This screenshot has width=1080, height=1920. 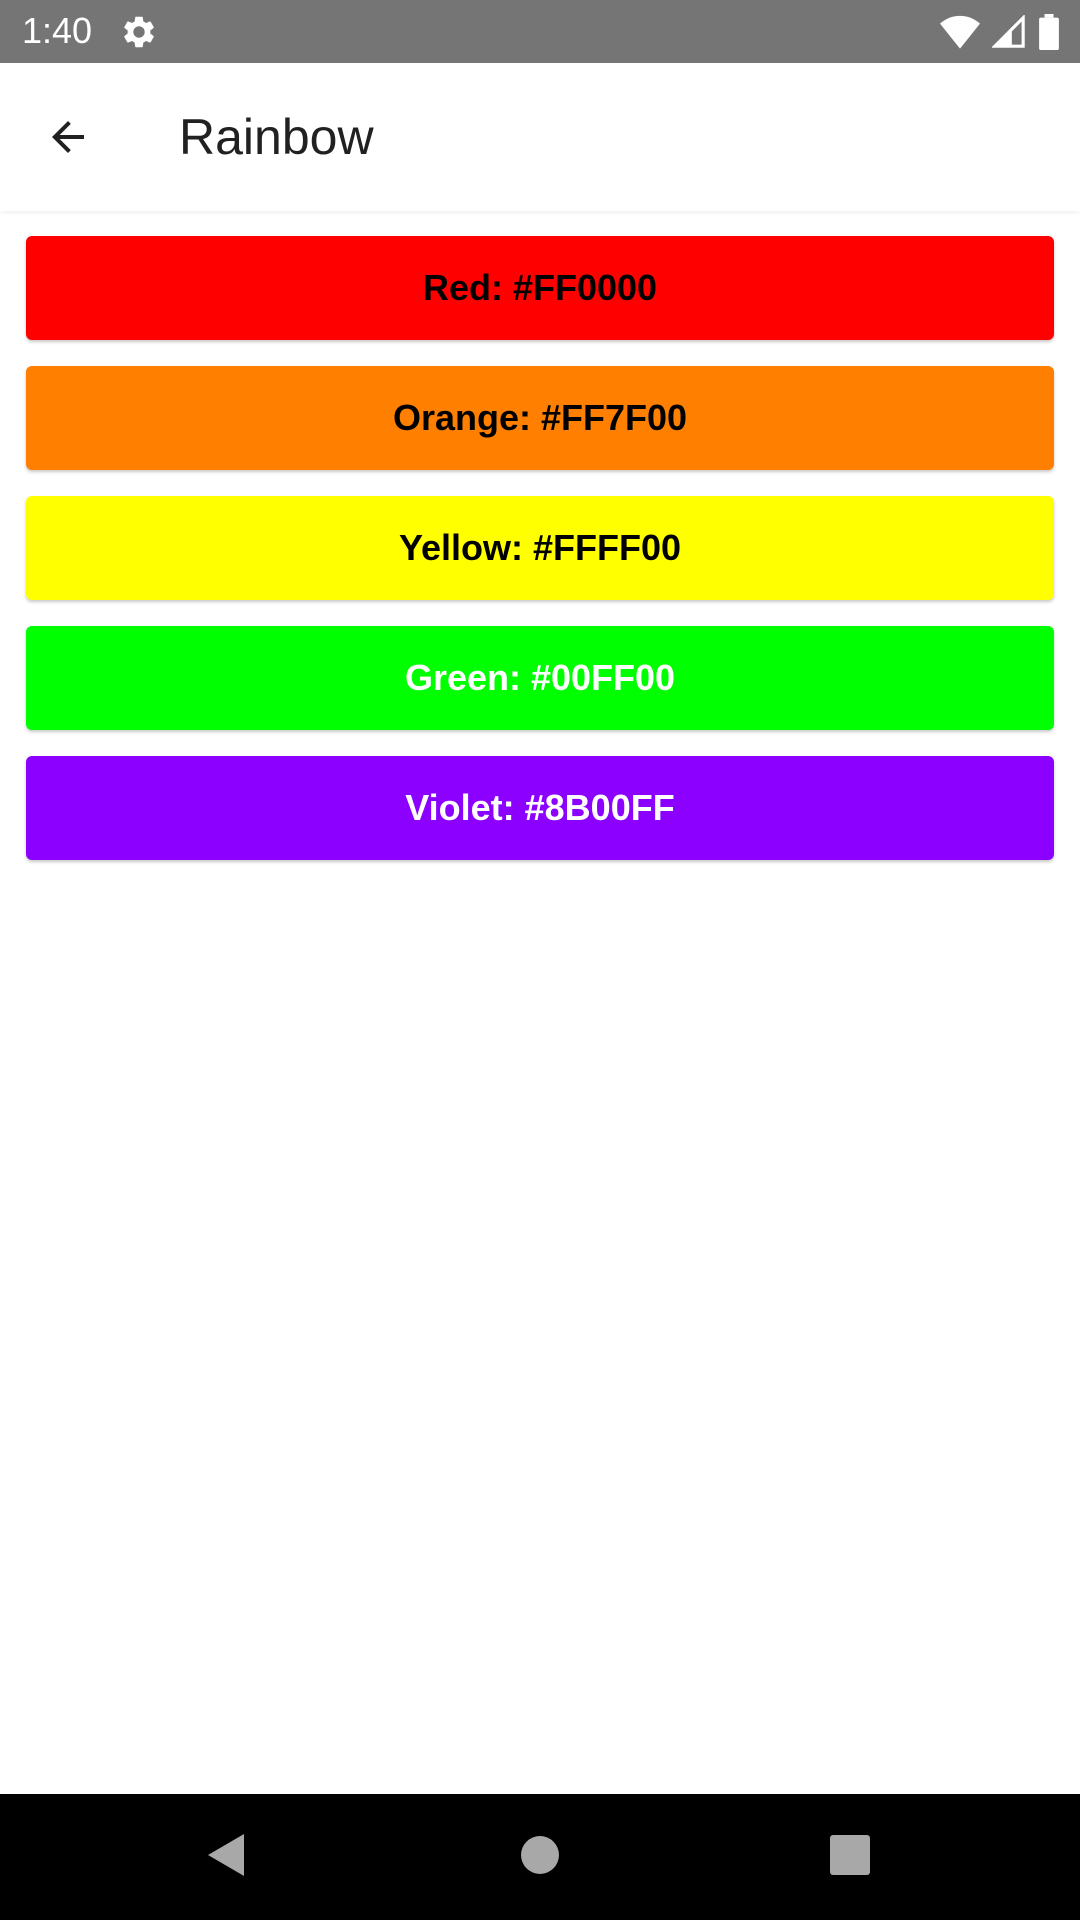 What do you see at coordinates (276, 137) in the screenshot?
I see `page-title: Rainbow` at bounding box center [276, 137].